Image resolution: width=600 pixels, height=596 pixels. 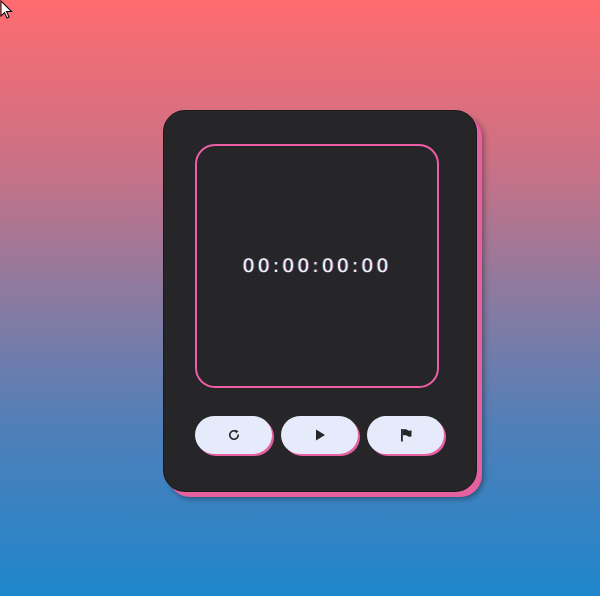 What do you see at coordinates (6, 9) in the screenshot?
I see `mouse-cursor-icon` at bounding box center [6, 9].